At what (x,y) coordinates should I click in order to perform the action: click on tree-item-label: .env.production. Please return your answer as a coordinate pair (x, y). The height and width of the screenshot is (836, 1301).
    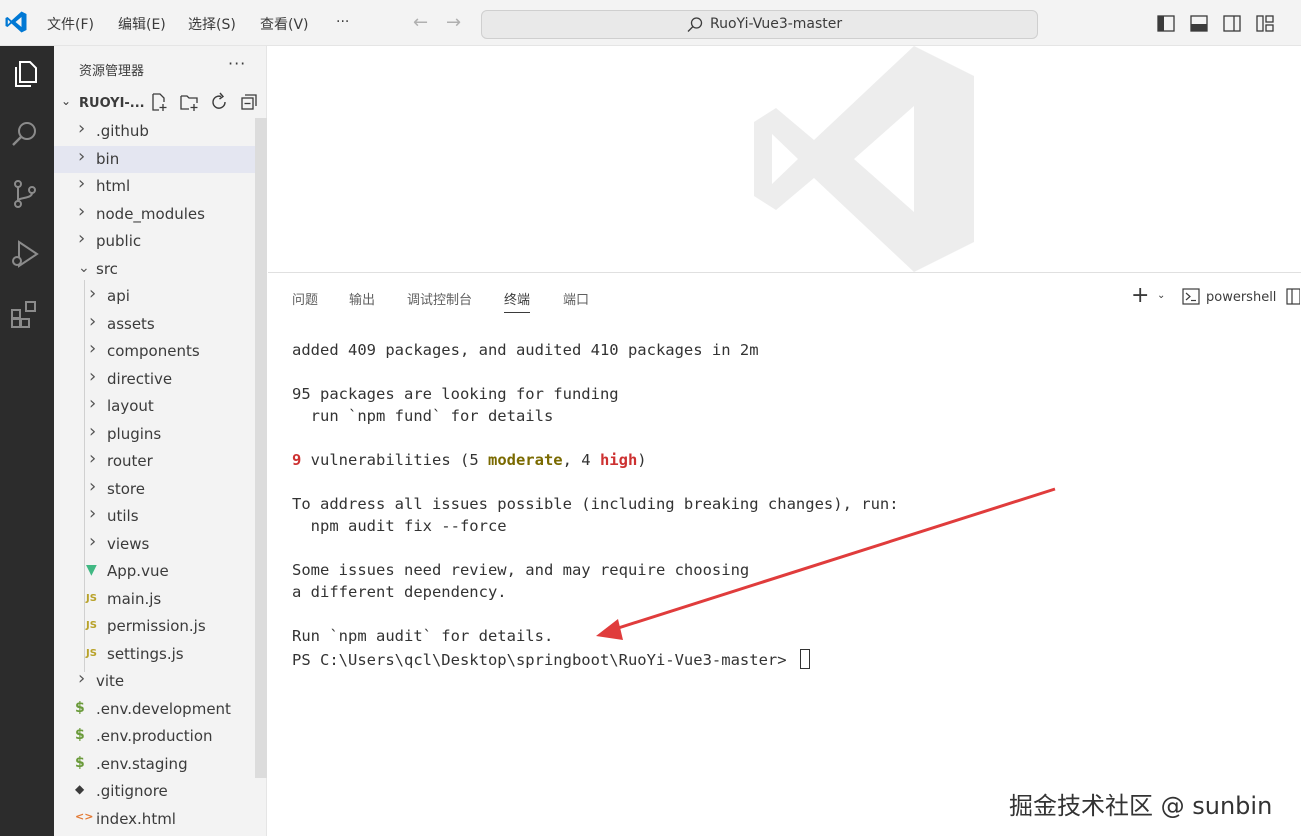
    Looking at the image, I should click on (154, 736).